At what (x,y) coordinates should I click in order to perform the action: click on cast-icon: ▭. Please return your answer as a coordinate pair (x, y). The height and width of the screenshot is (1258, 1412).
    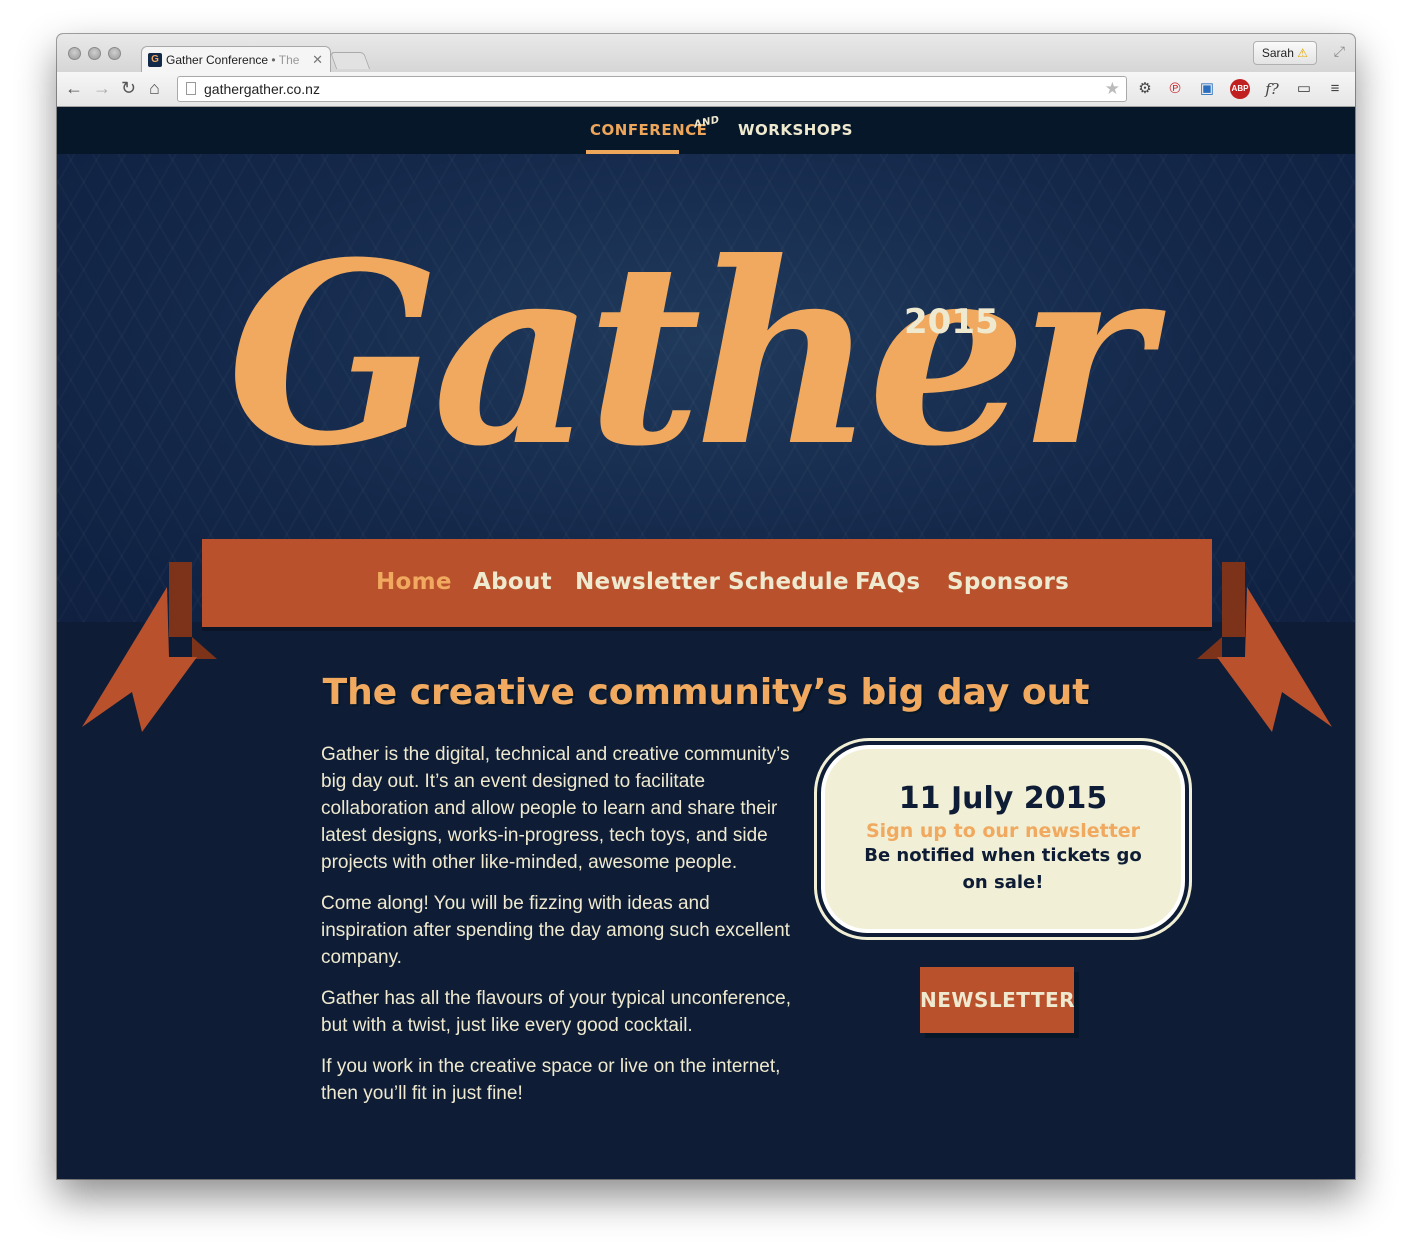
    Looking at the image, I should click on (1304, 89).